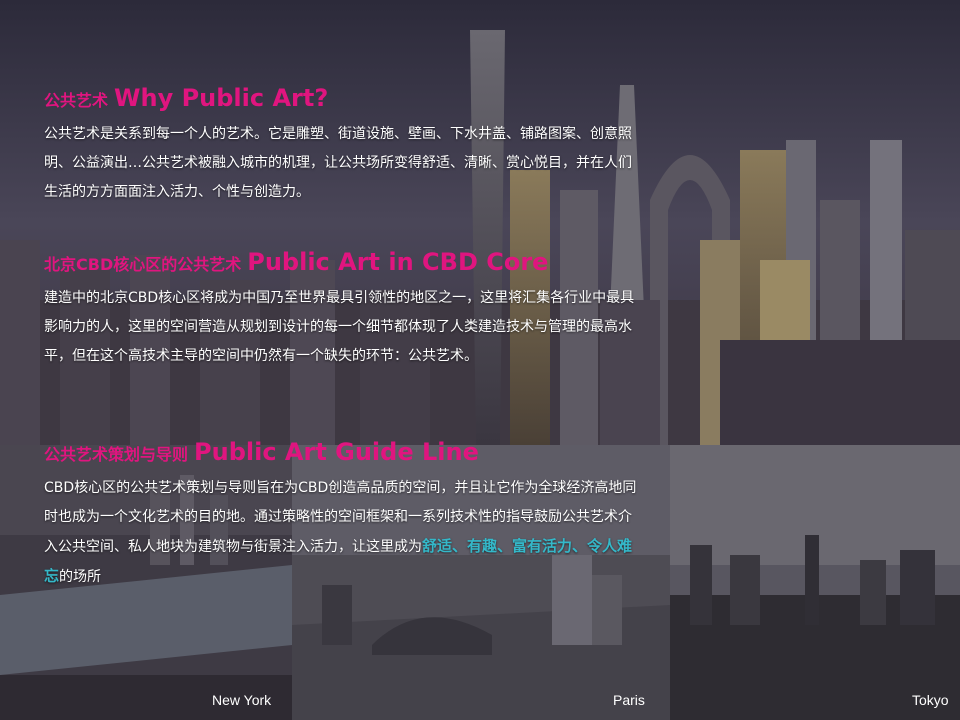  I want to click on section-heading: 公共艺术 Why Public Art?, so click(344, 98).